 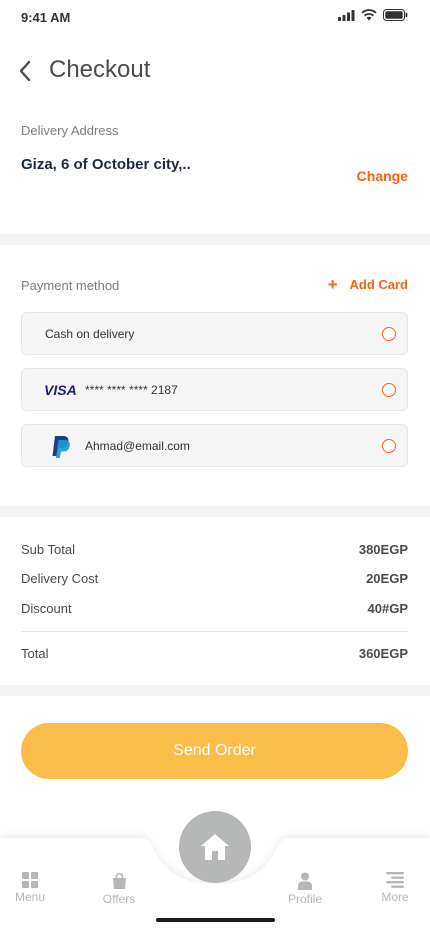 I want to click on nav-item-profile: Profile, so click(x=305, y=889).